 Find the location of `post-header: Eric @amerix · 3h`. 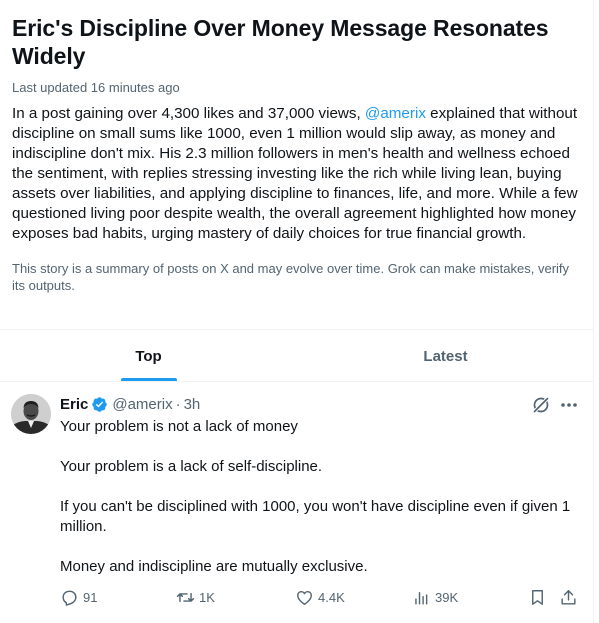

post-header: Eric @amerix · 3h is located at coordinates (130, 404).